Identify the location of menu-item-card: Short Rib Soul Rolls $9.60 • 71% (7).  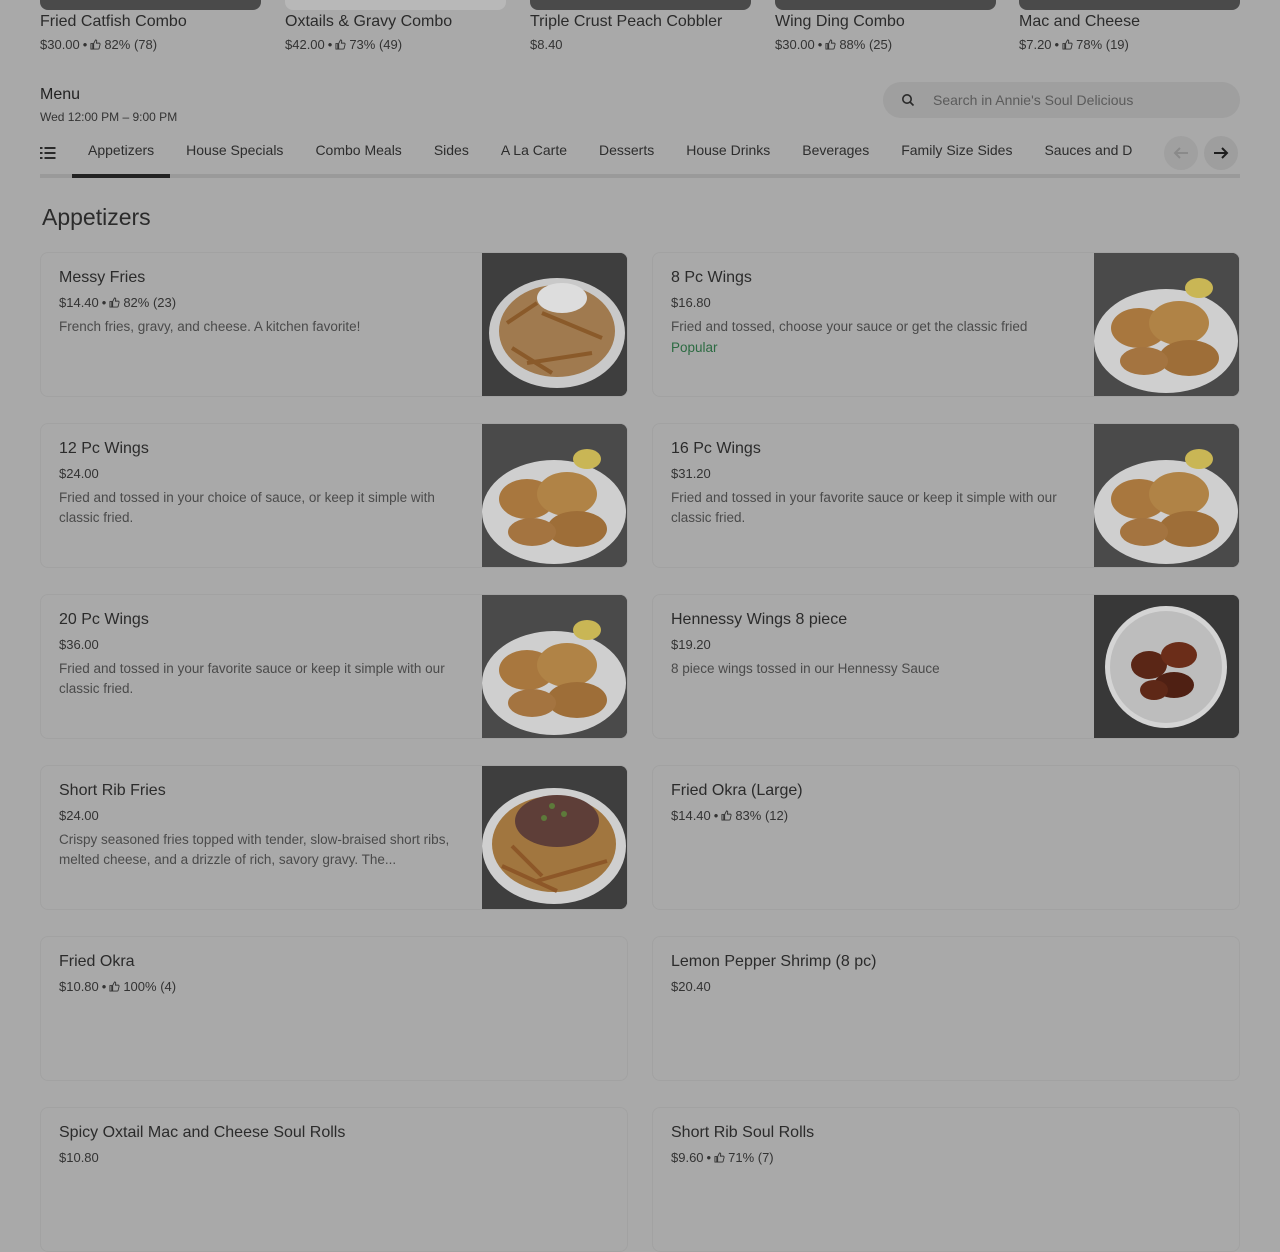
(946, 1179).